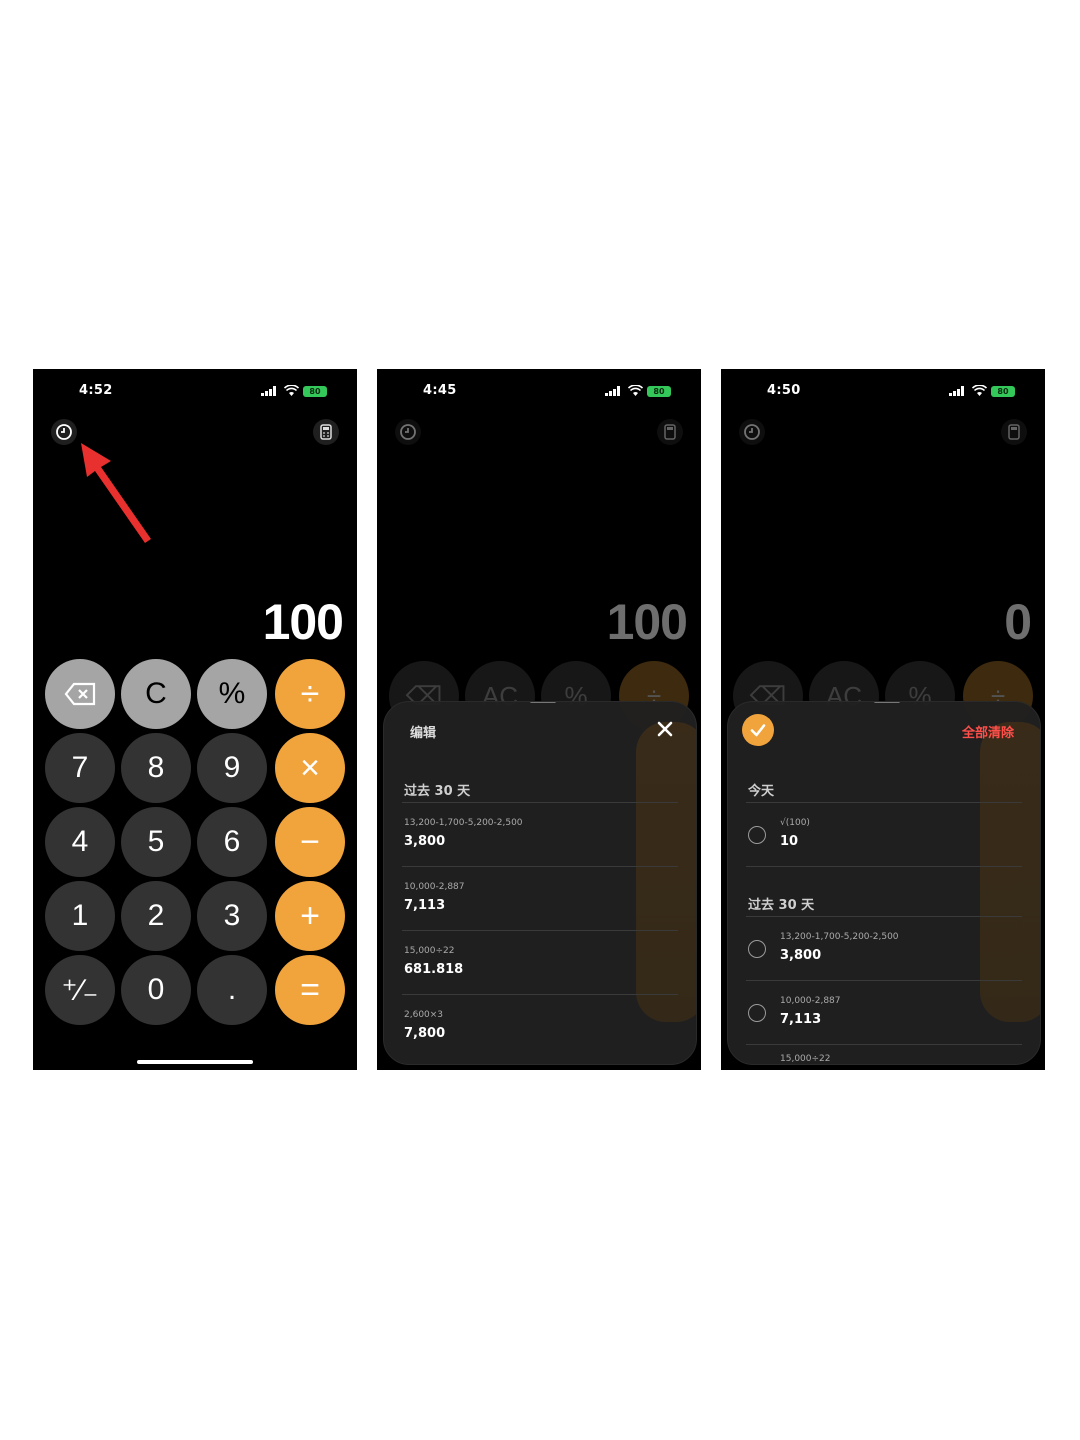 The width and height of the screenshot is (1080, 1440). I want to click on divide-button: ÷, so click(310, 694).